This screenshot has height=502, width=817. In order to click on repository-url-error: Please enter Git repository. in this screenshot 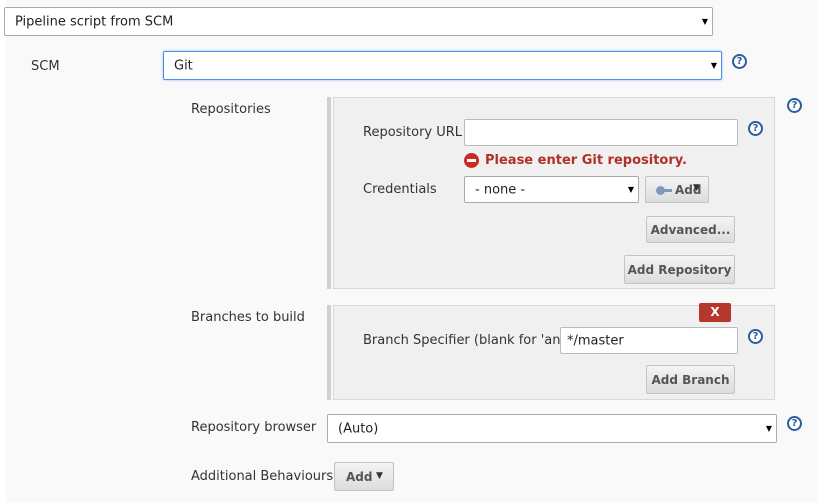, I will do `click(586, 160)`.